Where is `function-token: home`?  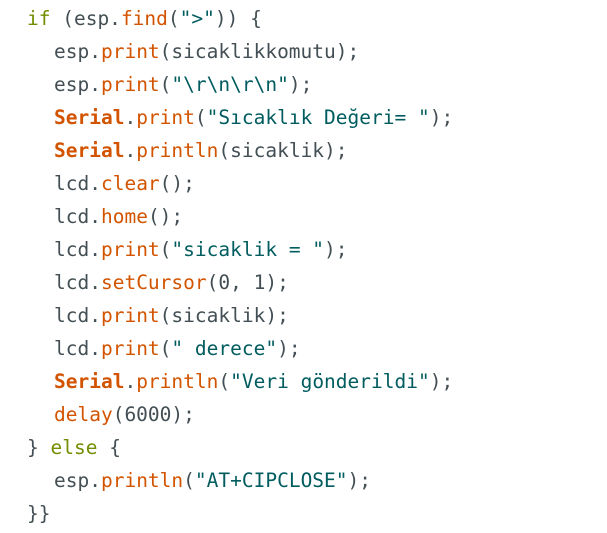
function-token: home is located at coordinates (124, 216).